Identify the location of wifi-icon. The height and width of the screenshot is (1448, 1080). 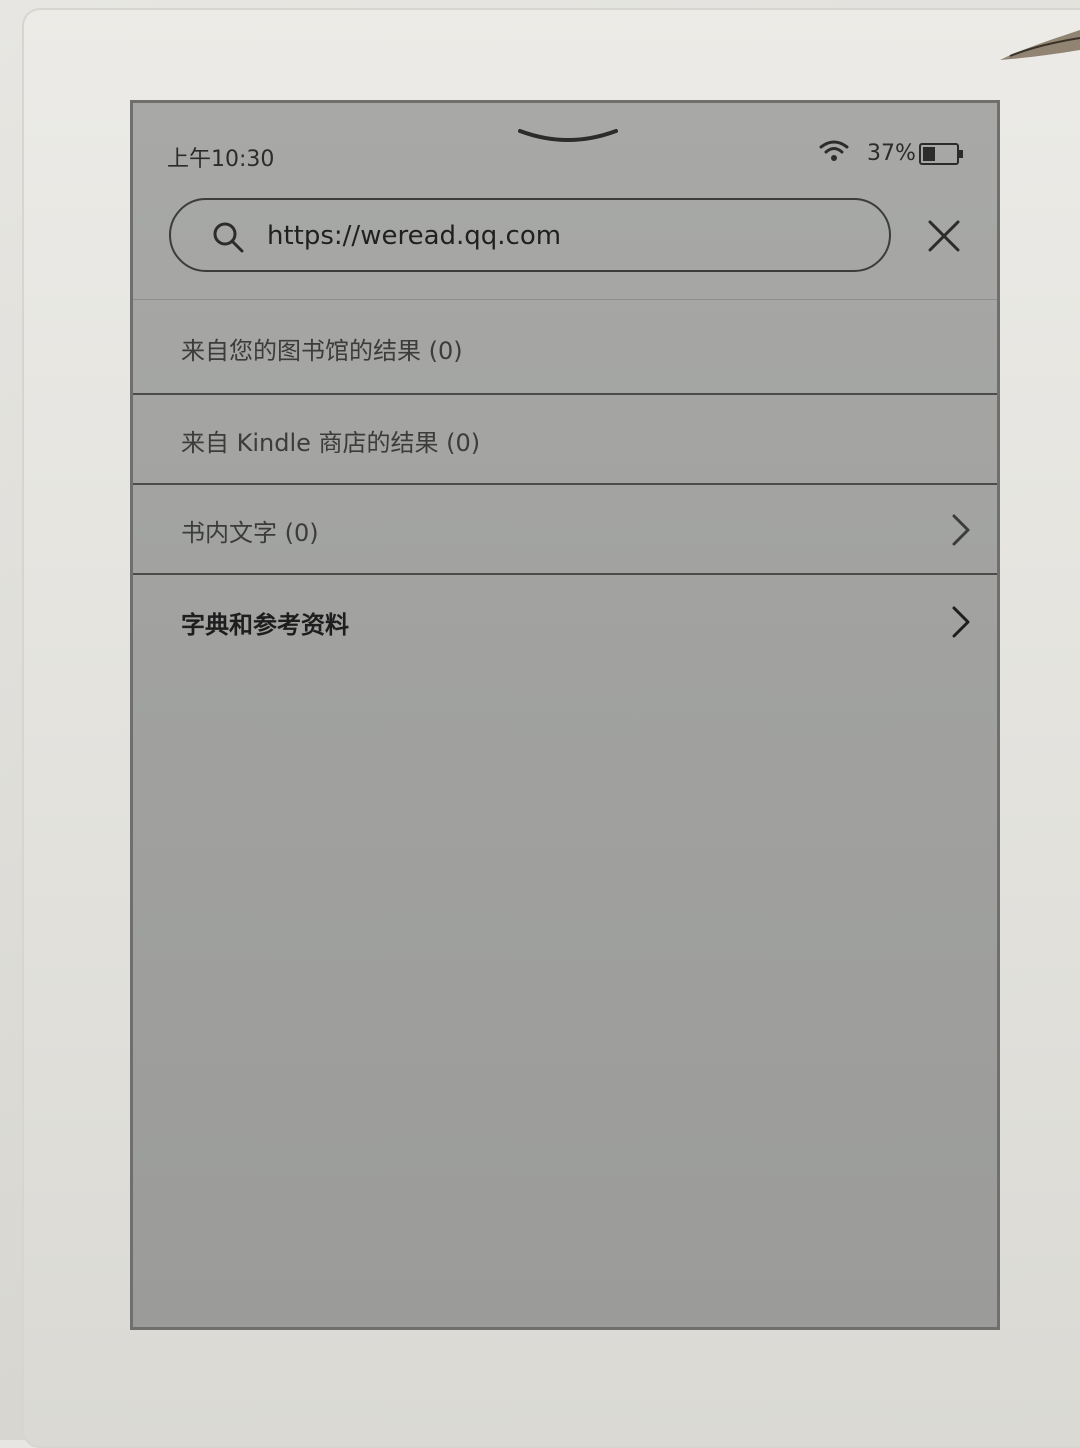
(834, 150).